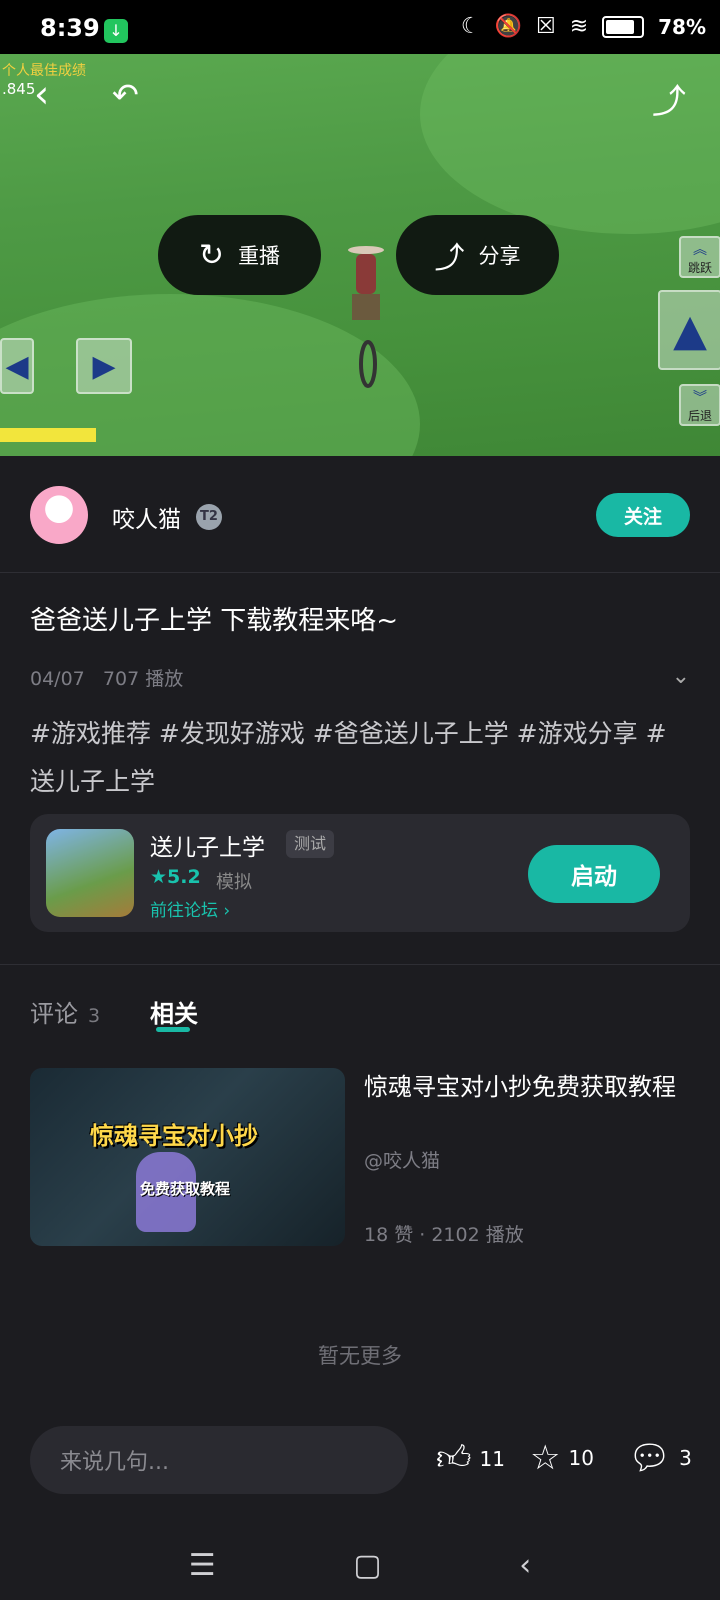 The image size is (720, 1600). What do you see at coordinates (525, 1565) in the screenshot?
I see `back-icon: ‹` at bounding box center [525, 1565].